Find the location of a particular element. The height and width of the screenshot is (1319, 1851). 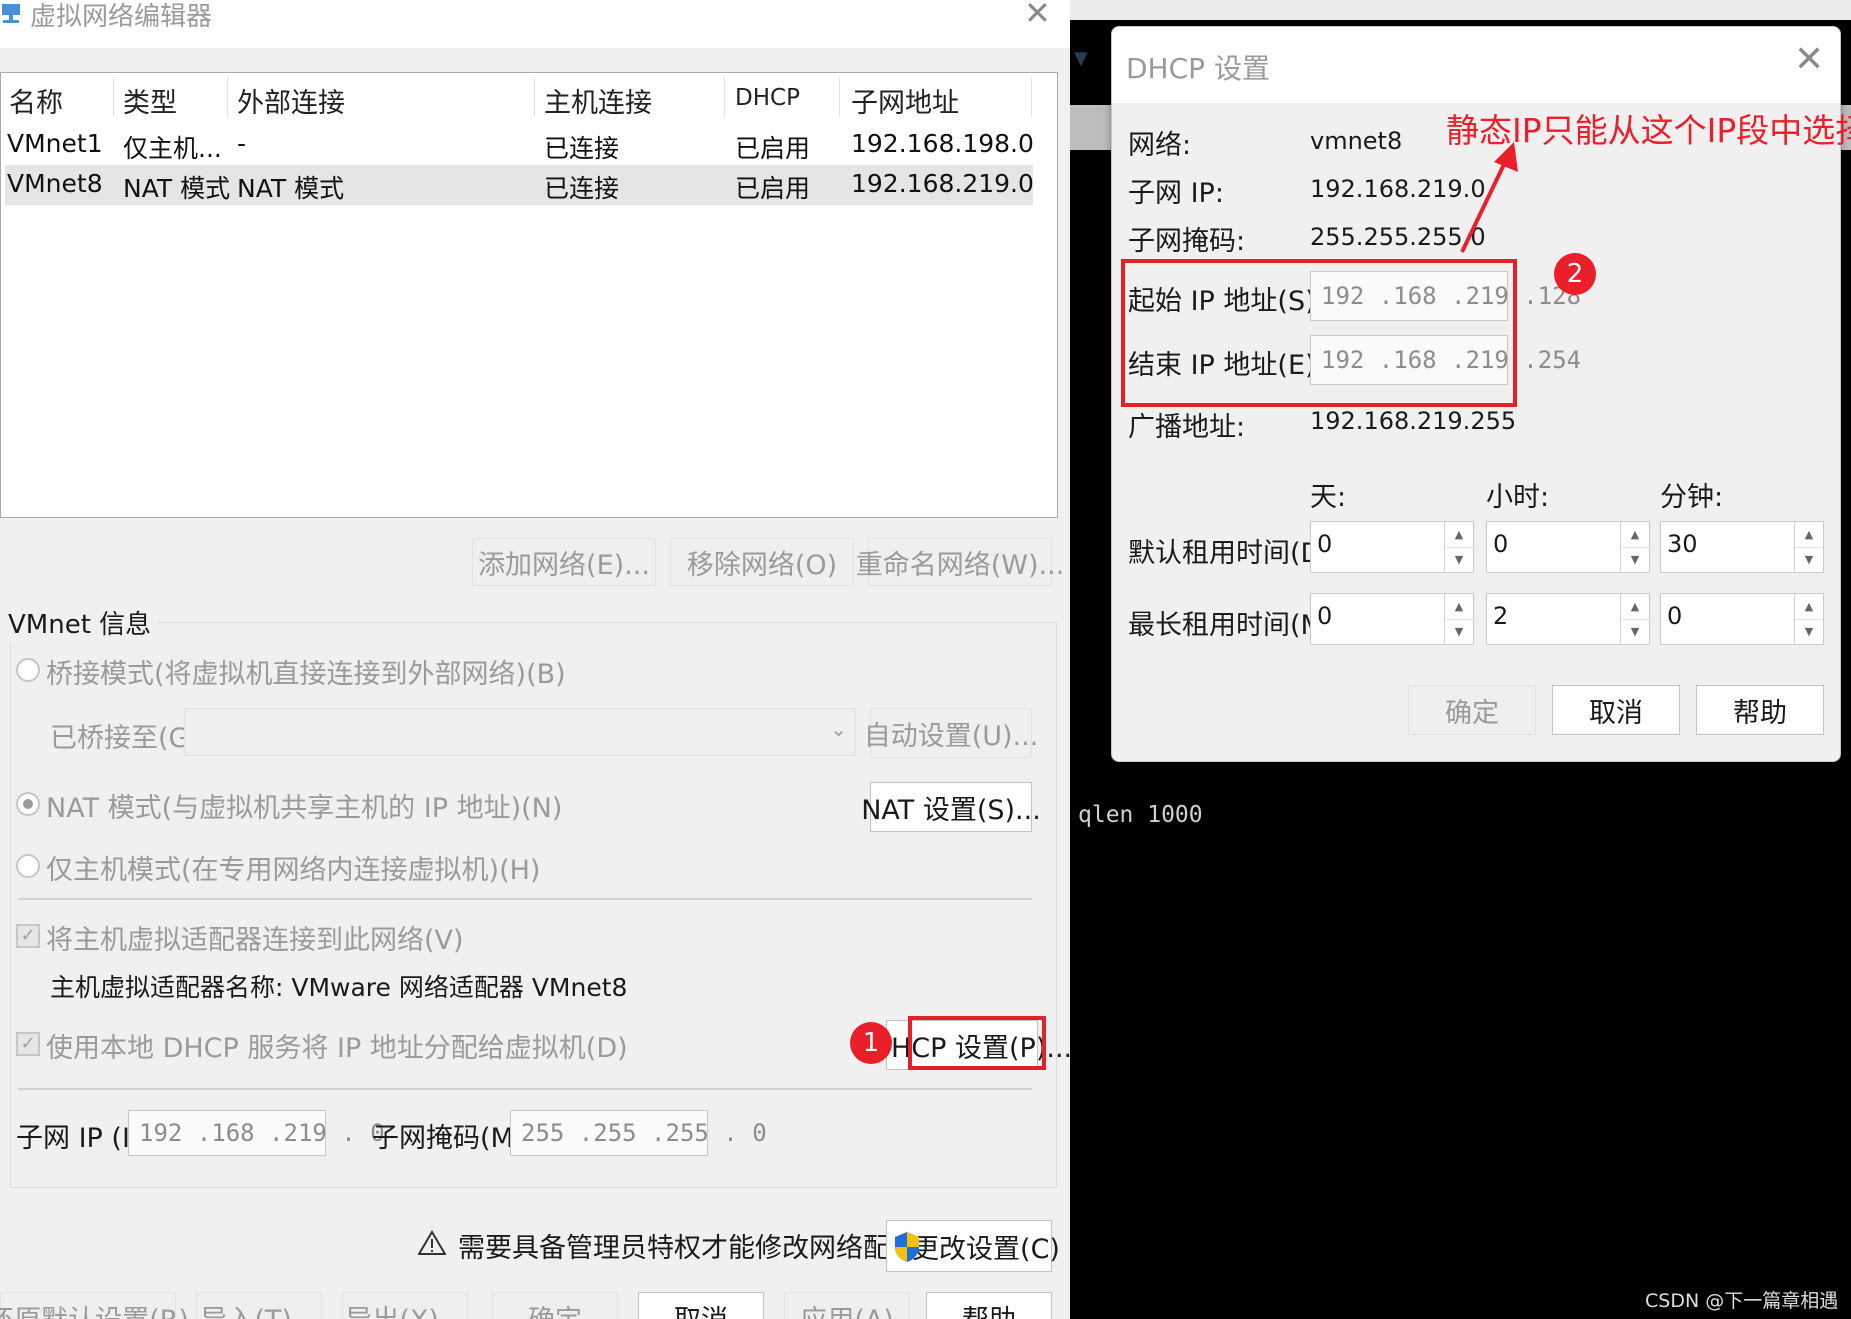

help-button: 帮助 is located at coordinates (989, 1305).